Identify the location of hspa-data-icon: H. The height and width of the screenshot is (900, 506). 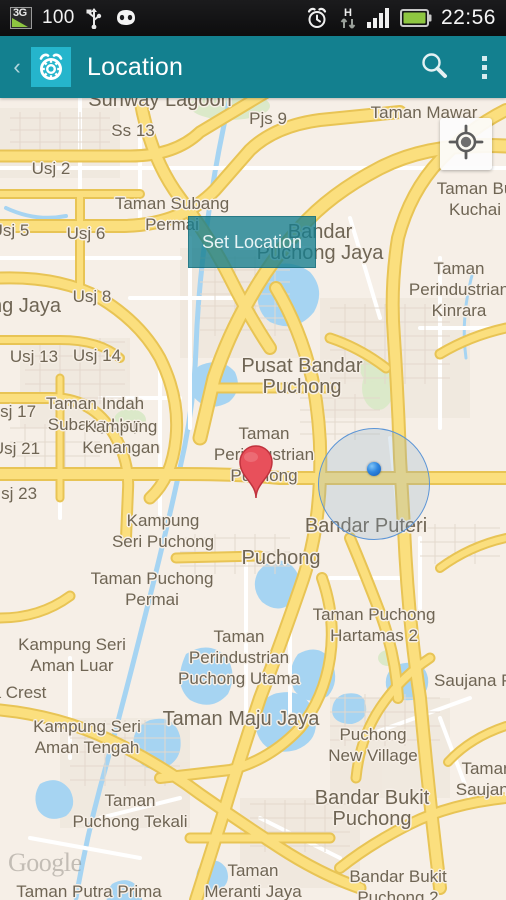
(348, 18).